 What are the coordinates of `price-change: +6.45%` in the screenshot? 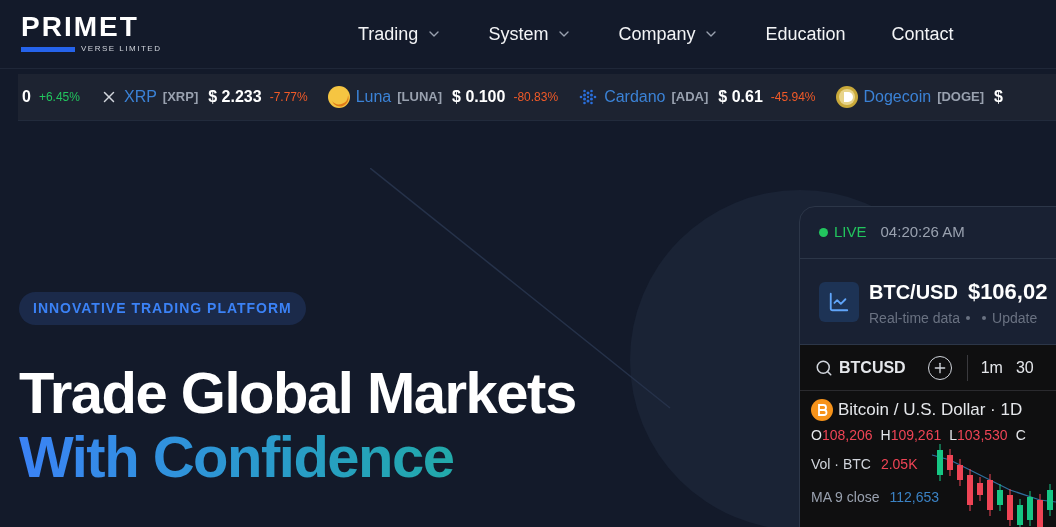 It's located at (59, 97).